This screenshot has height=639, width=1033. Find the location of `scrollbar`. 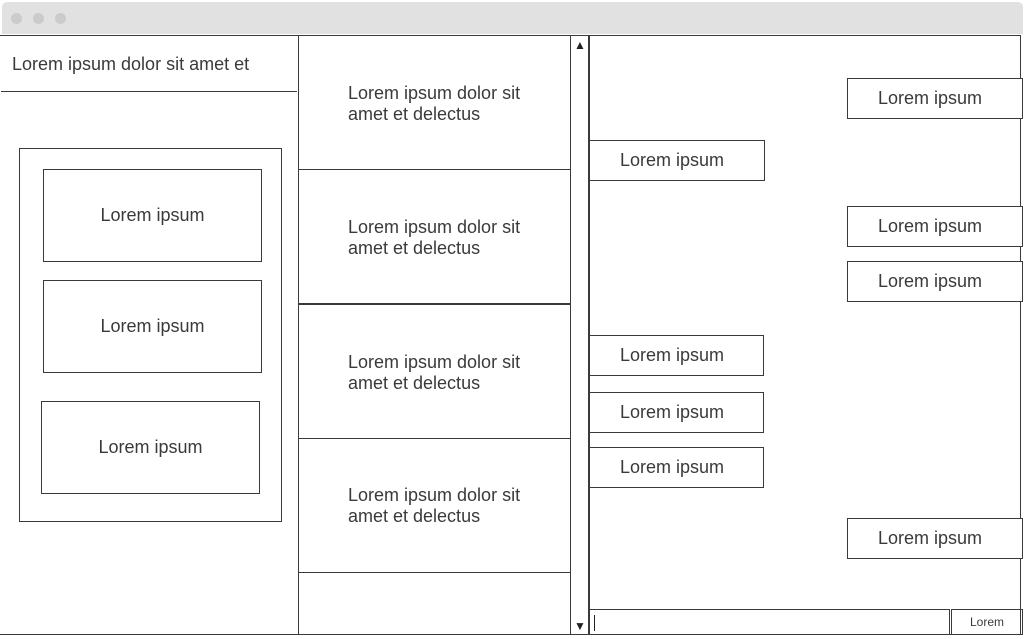

scrollbar is located at coordinates (580, 335).